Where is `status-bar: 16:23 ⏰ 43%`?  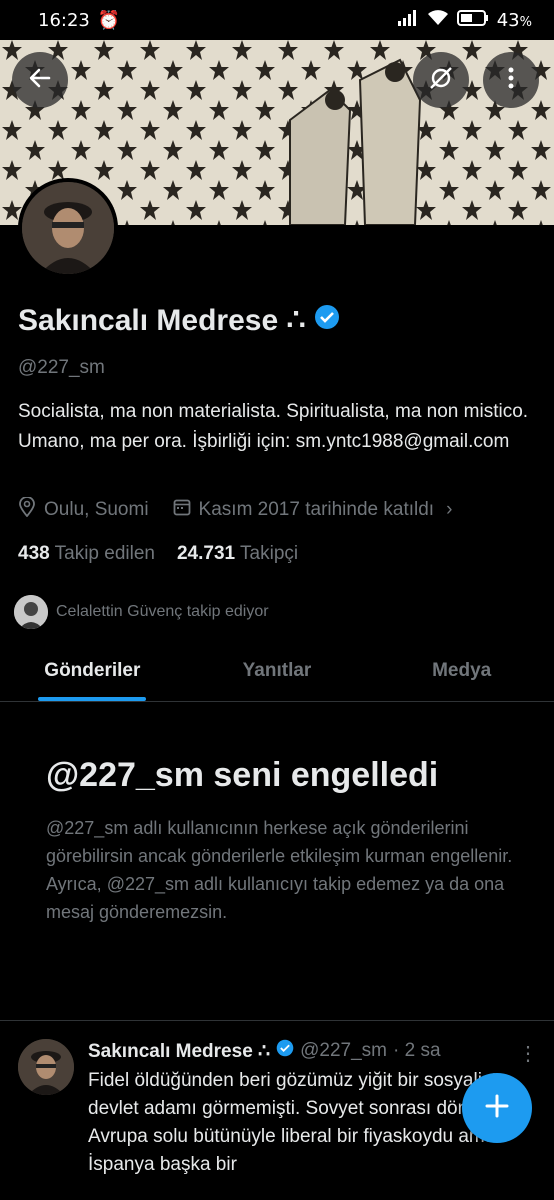 status-bar: 16:23 ⏰ 43% is located at coordinates (285, 20).